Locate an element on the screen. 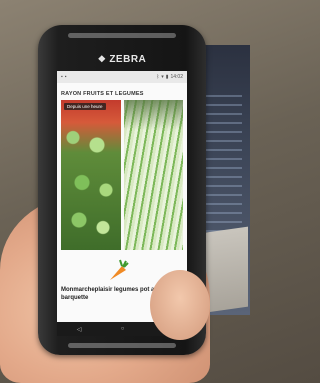 The image size is (320, 383). status-bar: ▪ ▪ ᛒ ▾ ▮ 14:02 is located at coordinates (122, 77).